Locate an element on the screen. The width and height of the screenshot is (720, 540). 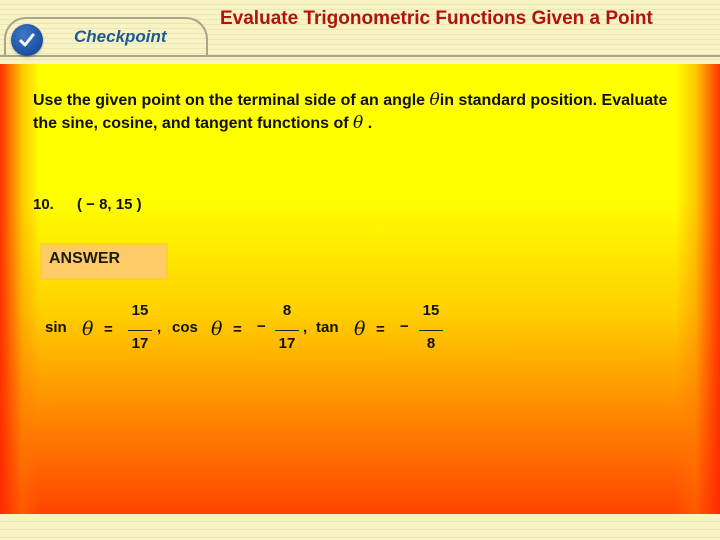
checkpoint-label: Checkpoint is located at coordinates (120, 36).